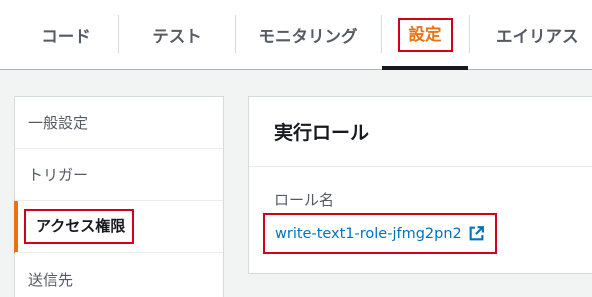 The image size is (592, 297). What do you see at coordinates (119, 275) in the screenshot?
I see `side-nav-item-destinations: 送信先` at bounding box center [119, 275].